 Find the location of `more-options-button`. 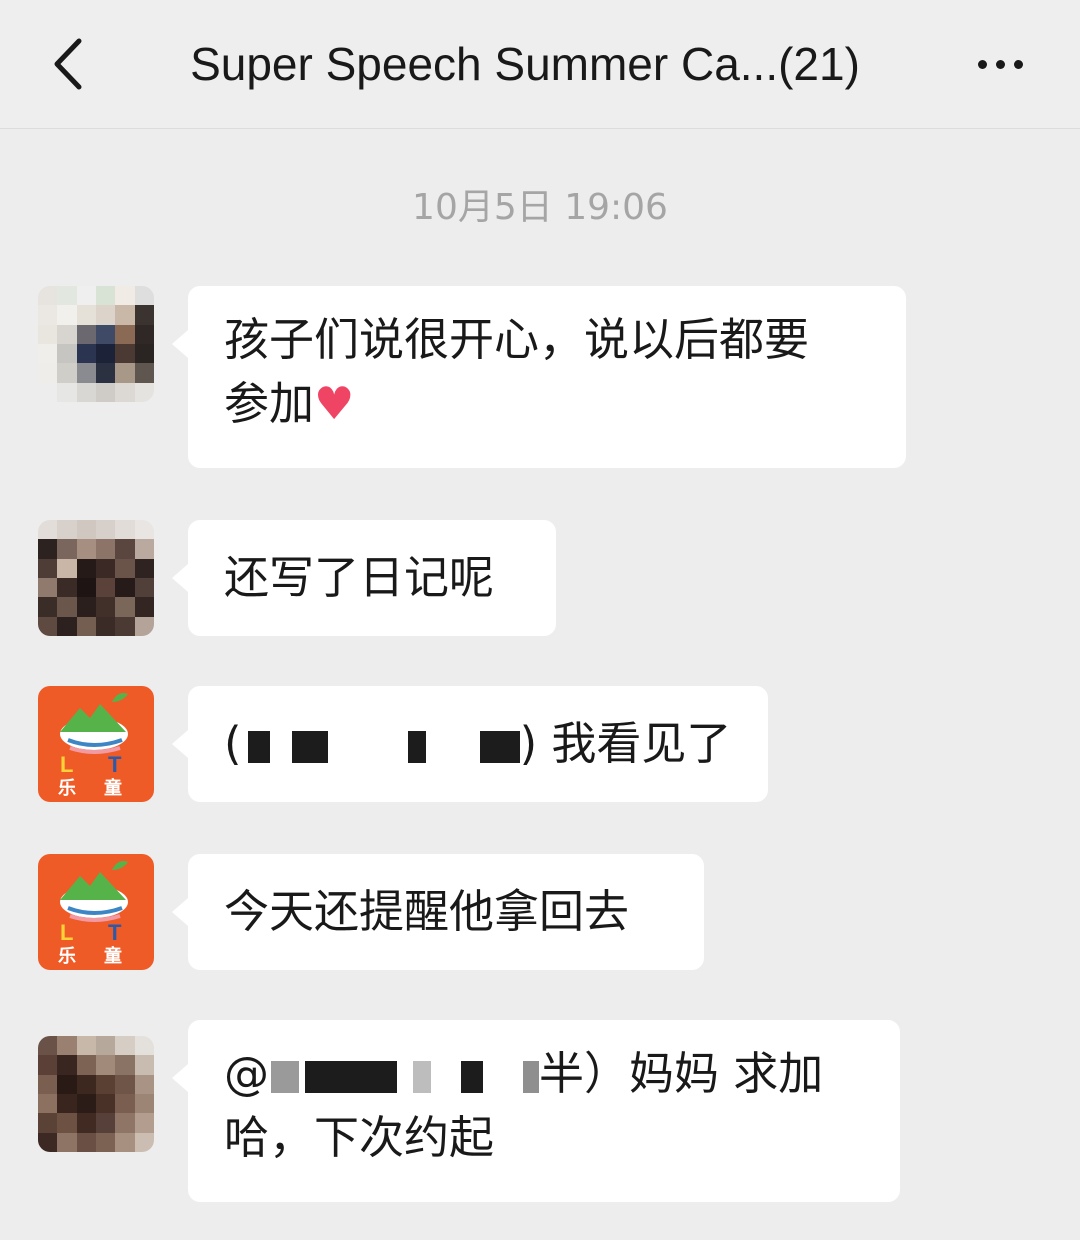

more-options-button is located at coordinates (1000, 64).